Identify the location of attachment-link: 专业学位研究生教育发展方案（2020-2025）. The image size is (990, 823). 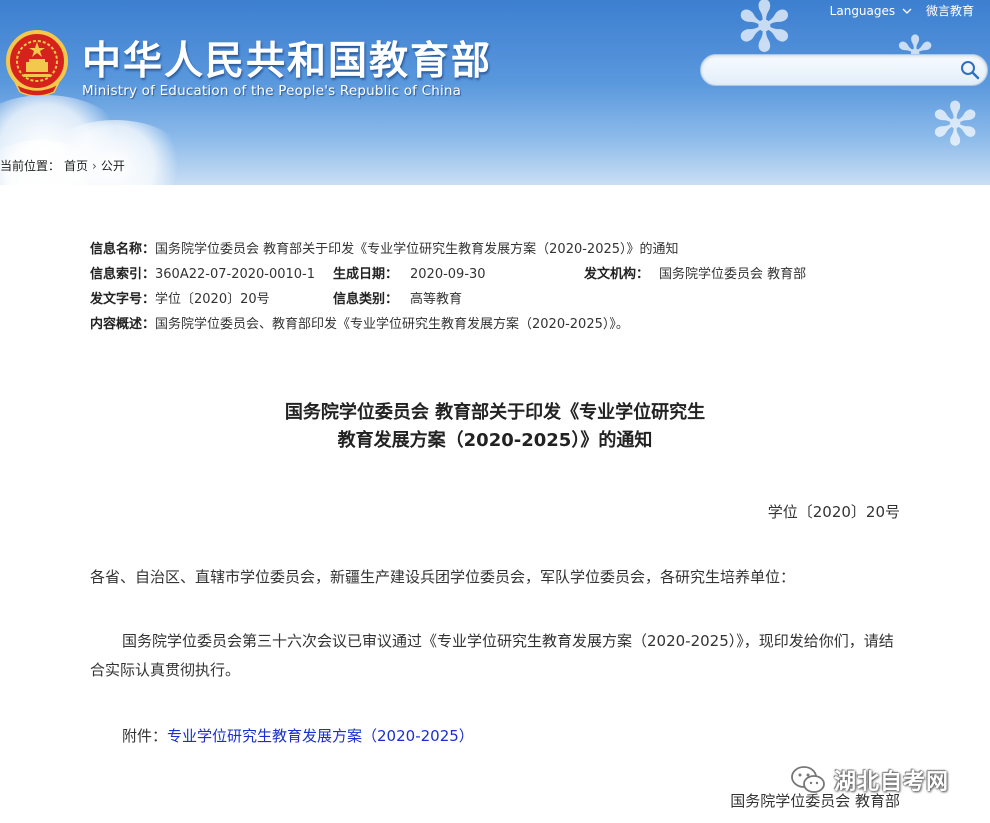
(320, 736).